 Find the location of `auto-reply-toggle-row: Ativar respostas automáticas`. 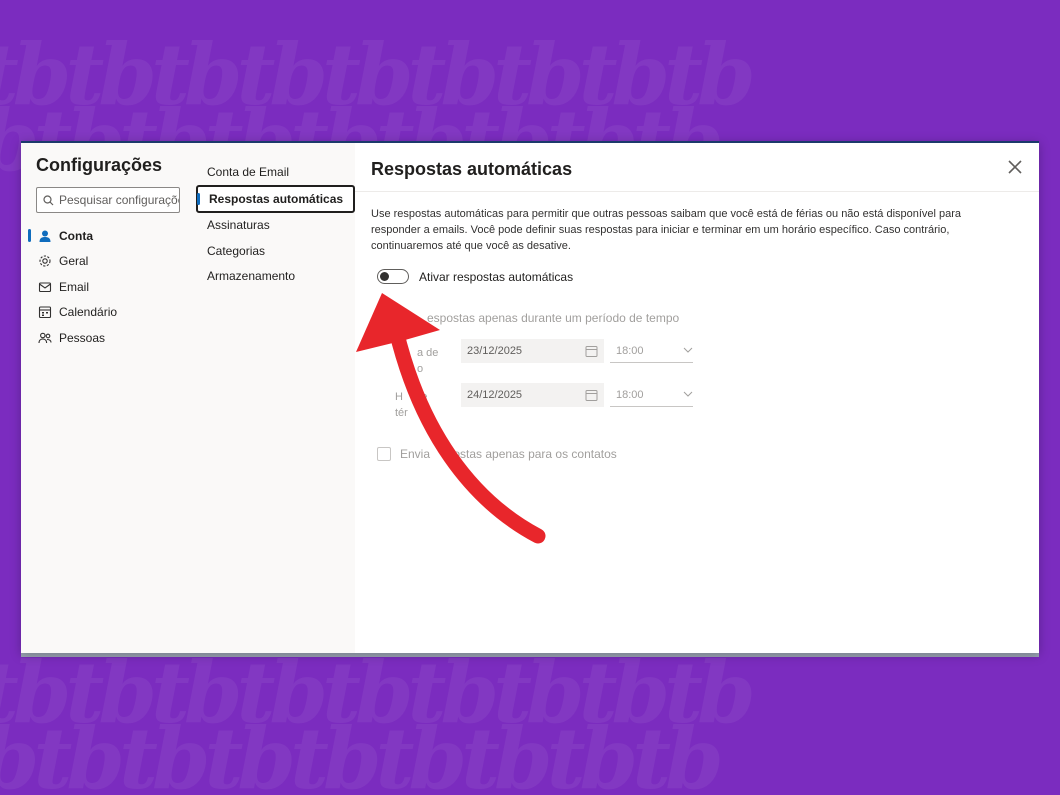

auto-reply-toggle-row: Ativar respostas automáticas is located at coordinates (475, 276).